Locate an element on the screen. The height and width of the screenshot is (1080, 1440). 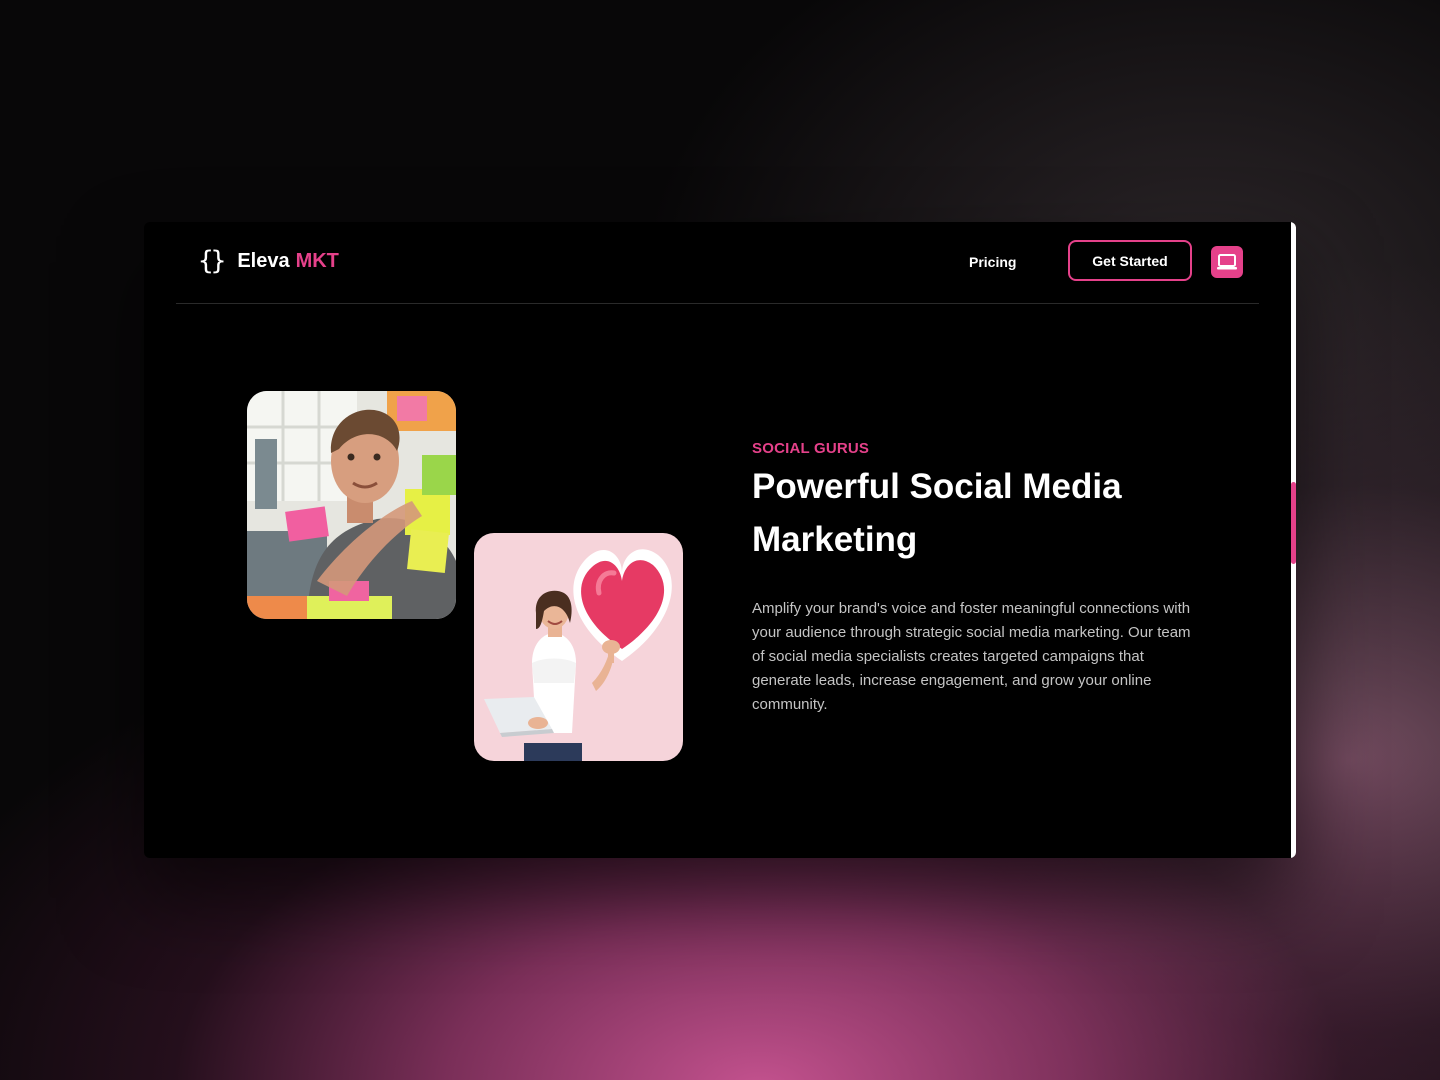
woman-with-heart-and-laptop-photo is located at coordinates (578, 647).